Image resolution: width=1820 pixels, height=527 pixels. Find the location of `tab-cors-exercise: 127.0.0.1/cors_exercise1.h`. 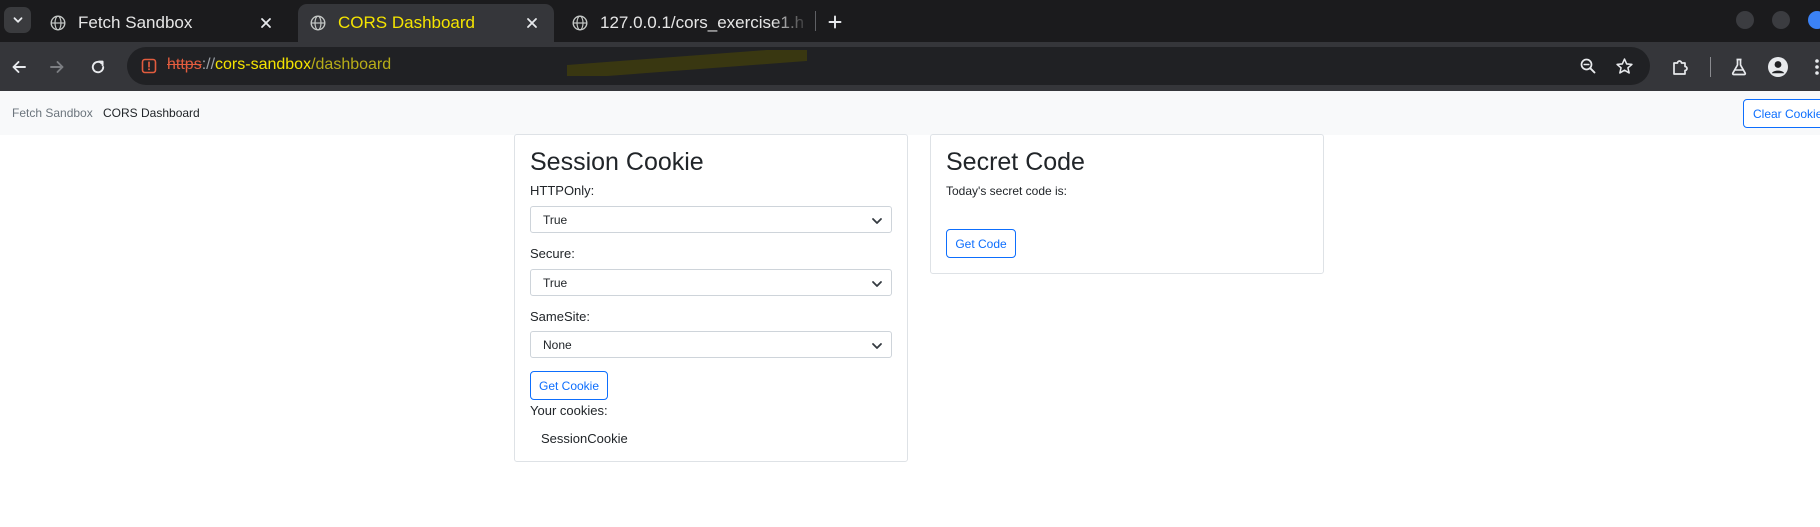

tab-cors-exercise: 127.0.0.1/cors_exercise1.h is located at coordinates (685, 23).